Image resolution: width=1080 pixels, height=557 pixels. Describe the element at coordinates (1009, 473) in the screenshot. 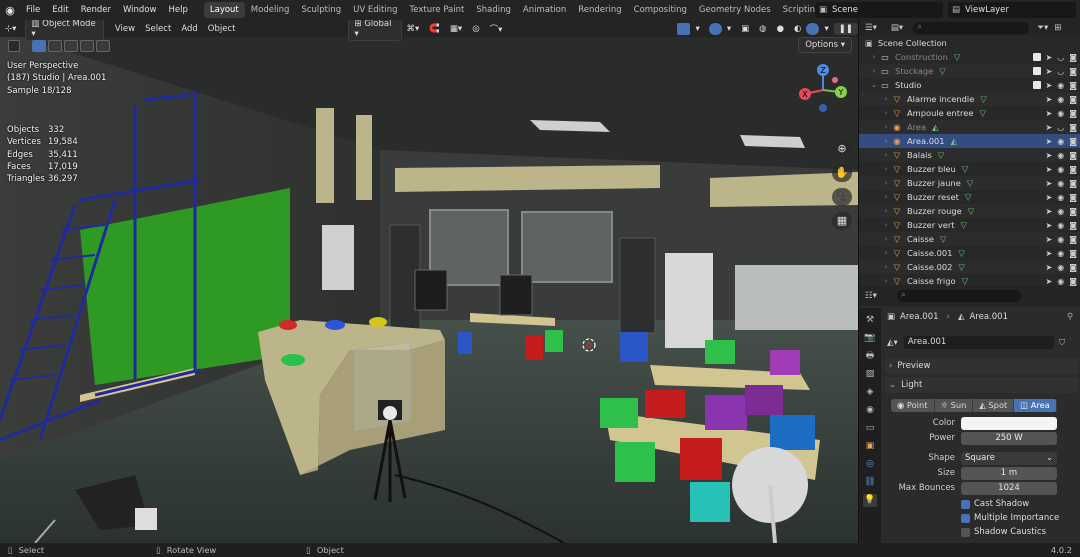

I see `size-field: 1 m` at that location.